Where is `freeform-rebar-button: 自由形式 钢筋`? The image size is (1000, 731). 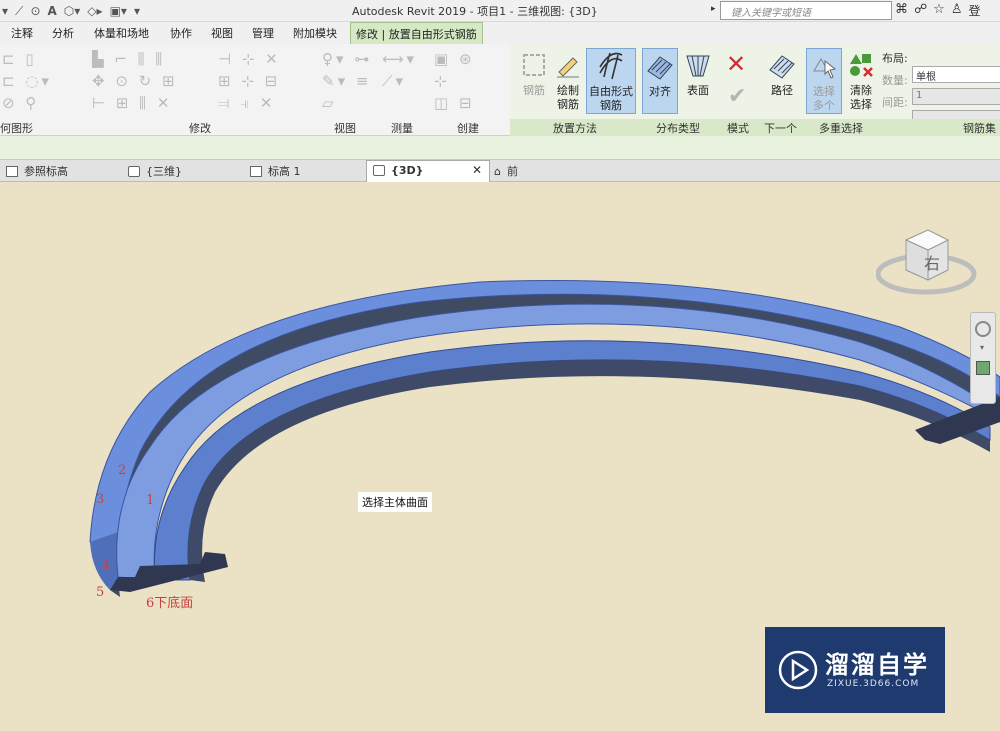
freeform-rebar-button: 自由形式 钢筋 is located at coordinates (611, 81).